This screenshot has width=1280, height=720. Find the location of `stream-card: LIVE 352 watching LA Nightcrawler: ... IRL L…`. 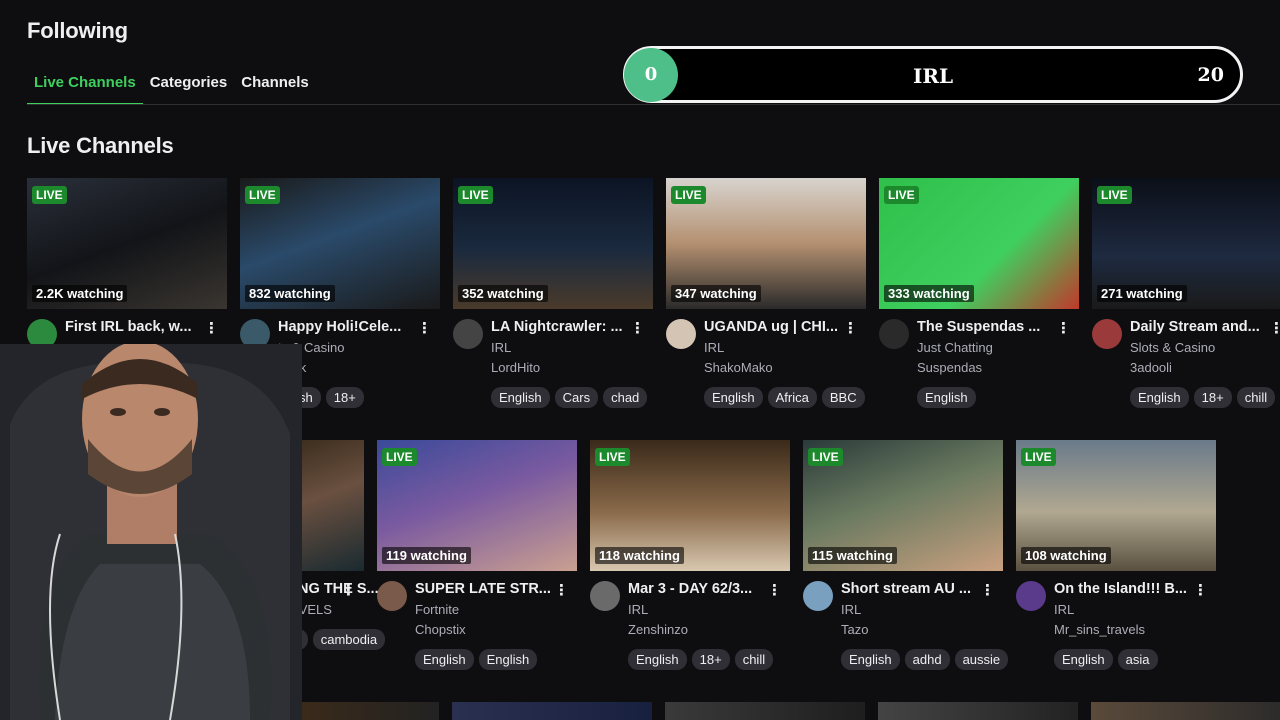

stream-card: LIVE 352 watching LA Nightcrawler: ... IRL L… is located at coordinates (553, 293).